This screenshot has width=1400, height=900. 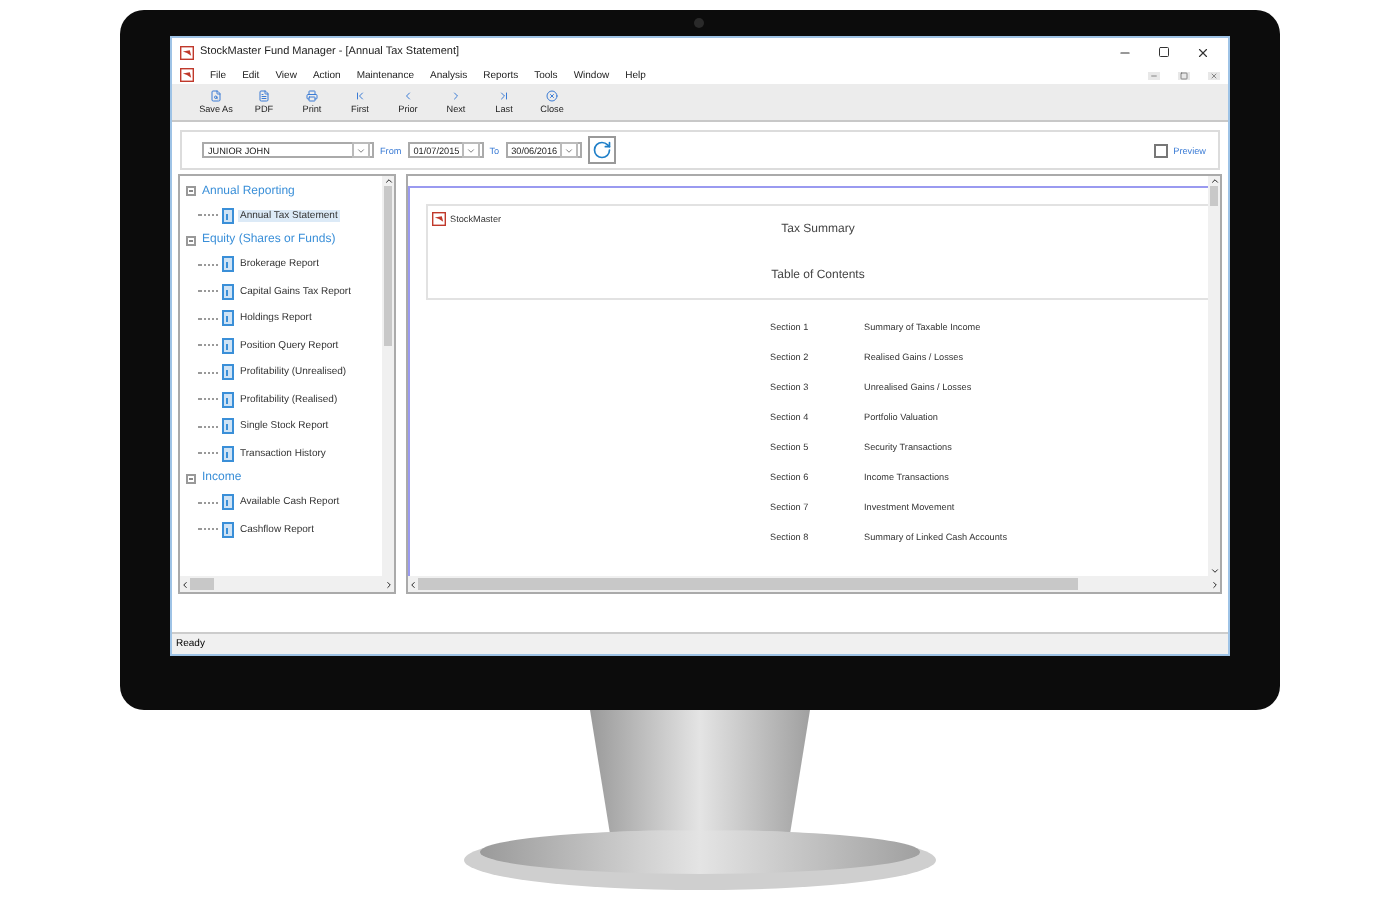 I want to click on document-icon, so click(x=264, y=96).